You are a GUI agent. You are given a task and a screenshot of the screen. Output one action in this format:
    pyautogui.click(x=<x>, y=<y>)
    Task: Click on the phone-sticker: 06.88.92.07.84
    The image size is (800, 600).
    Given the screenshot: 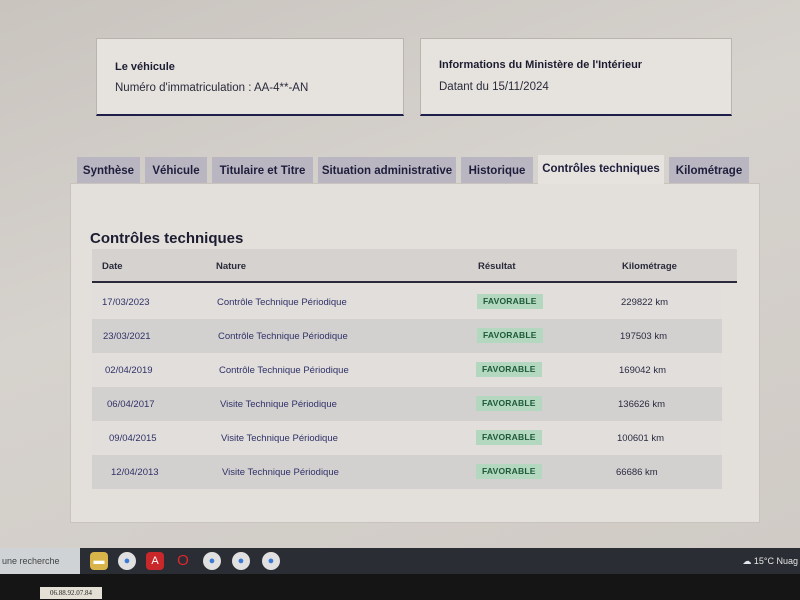 What is the action you would take?
    pyautogui.click(x=71, y=593)
    